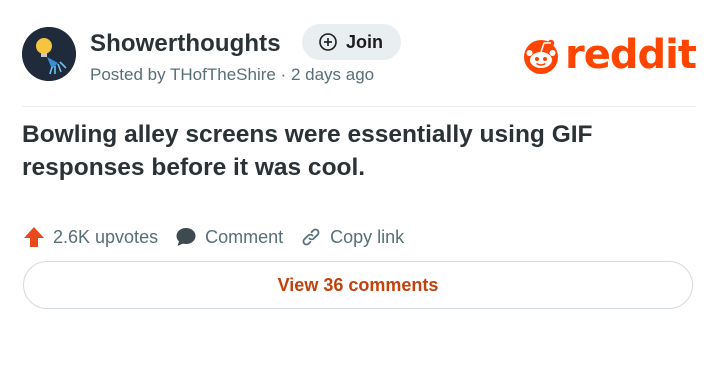  What do you see at coordinates (34, 237) in the screenshot?
I see `upvote-arrow-icon` at bounding box center [34, 237].